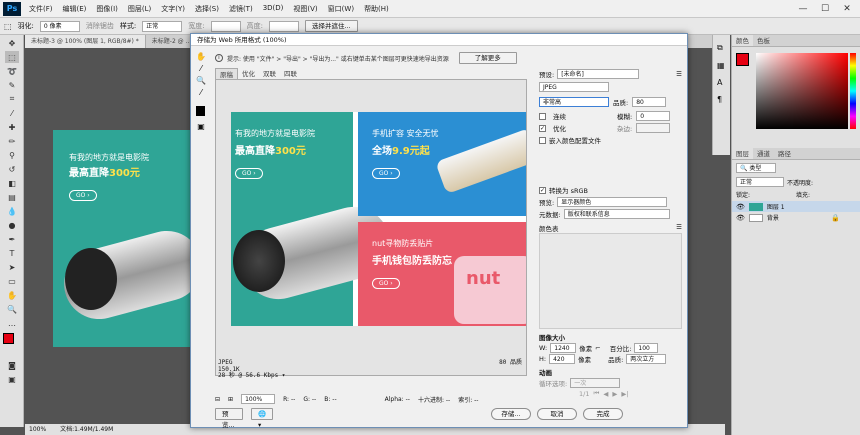  What do you see at coordinates (595, 382) in the screenshot?
I see `loop-select: 一次` at bounding box center [595, 382].